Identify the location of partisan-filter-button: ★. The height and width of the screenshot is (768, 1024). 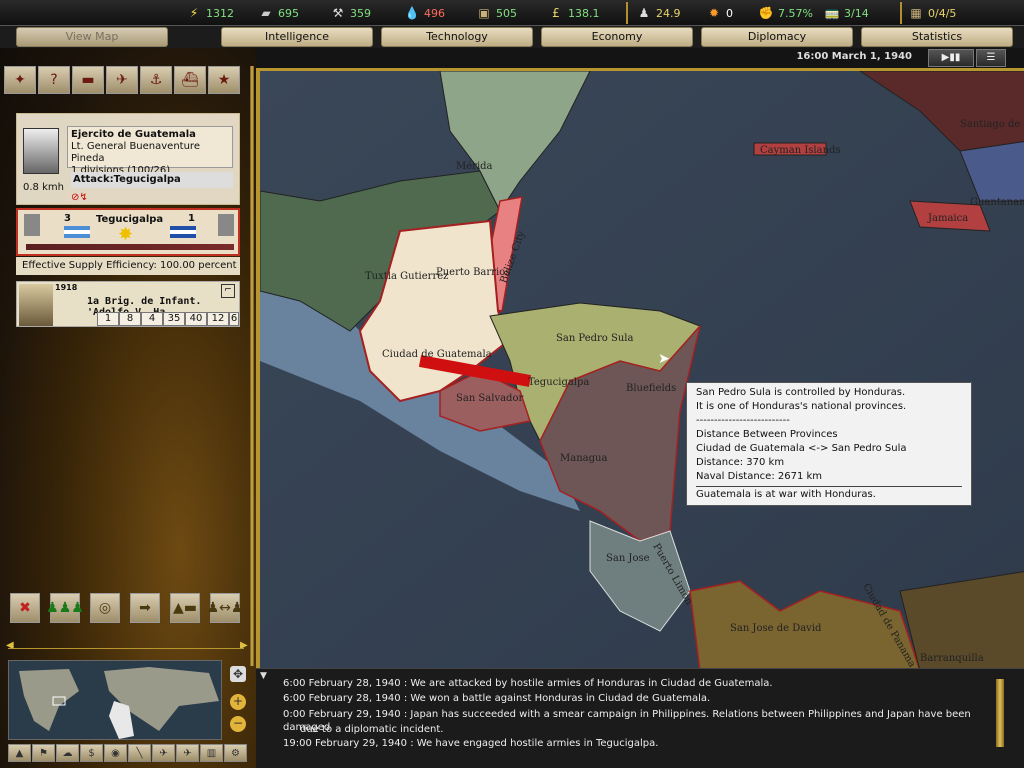
(224, 80).